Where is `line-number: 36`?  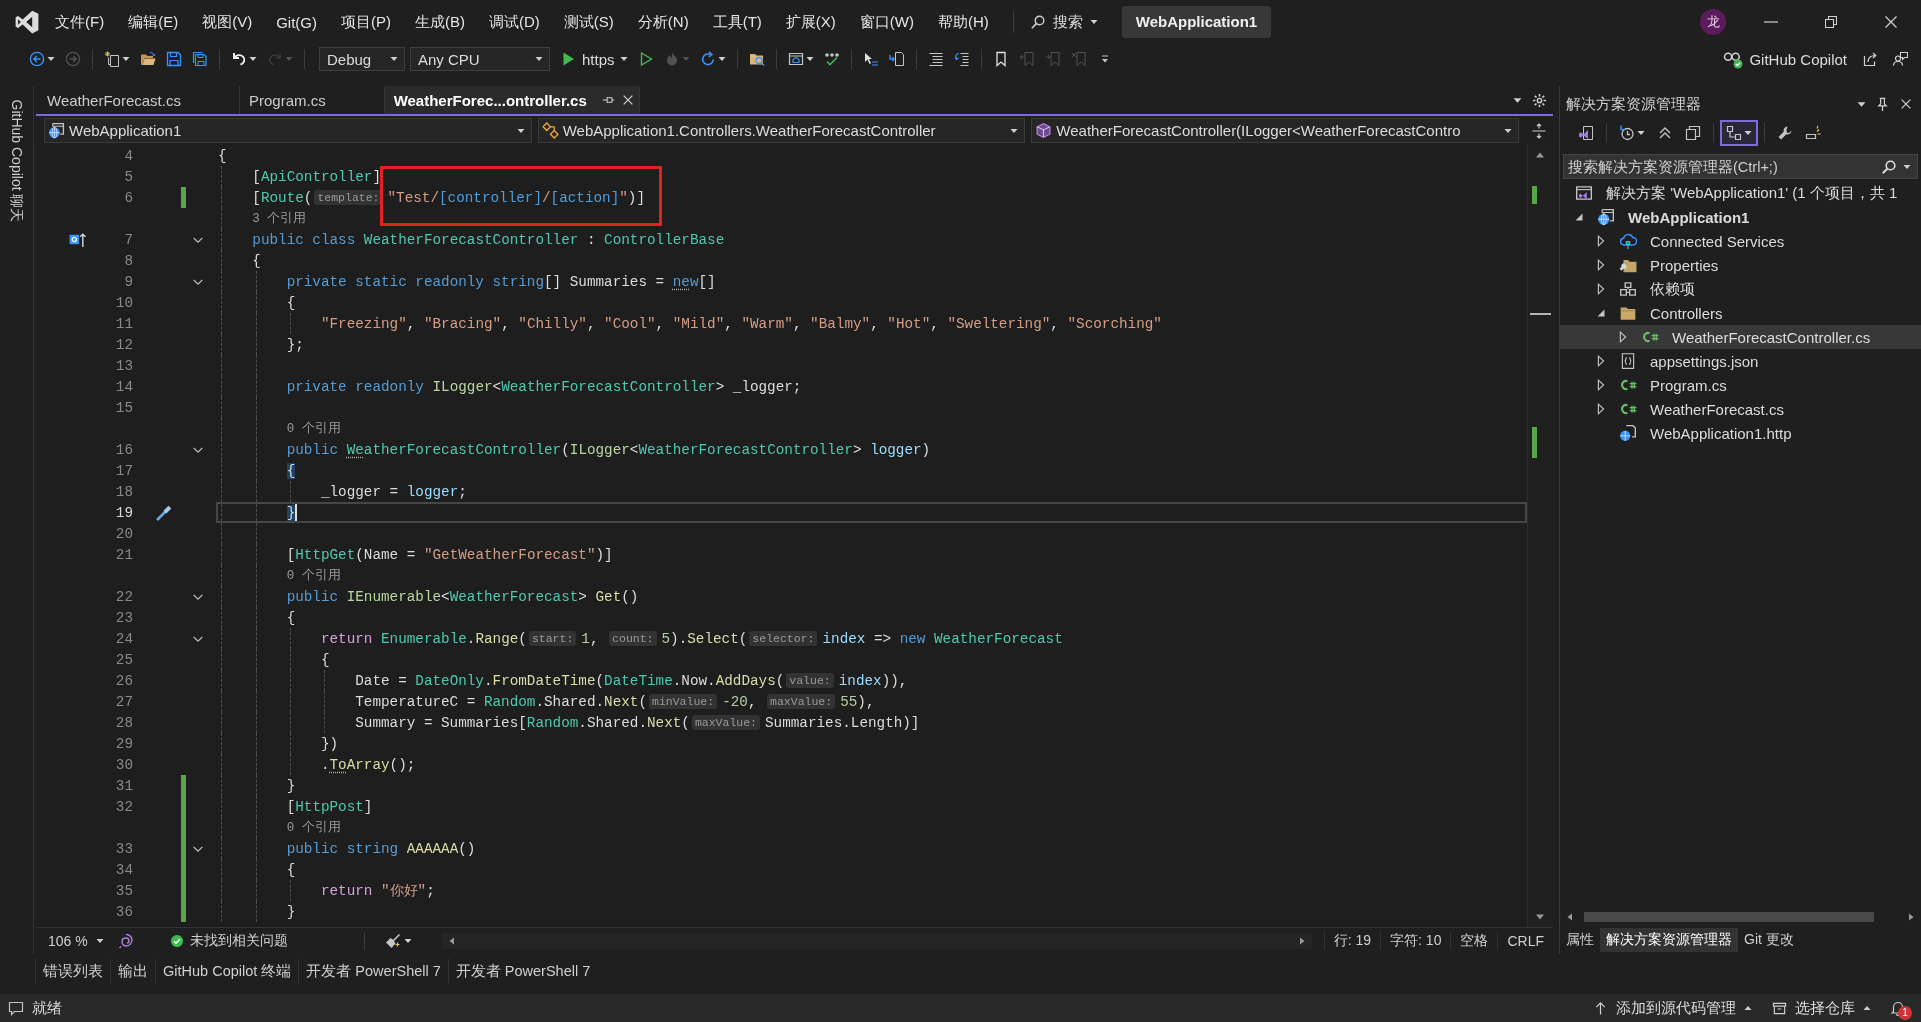
line-number: 36 is located at coordinates (124, 911).